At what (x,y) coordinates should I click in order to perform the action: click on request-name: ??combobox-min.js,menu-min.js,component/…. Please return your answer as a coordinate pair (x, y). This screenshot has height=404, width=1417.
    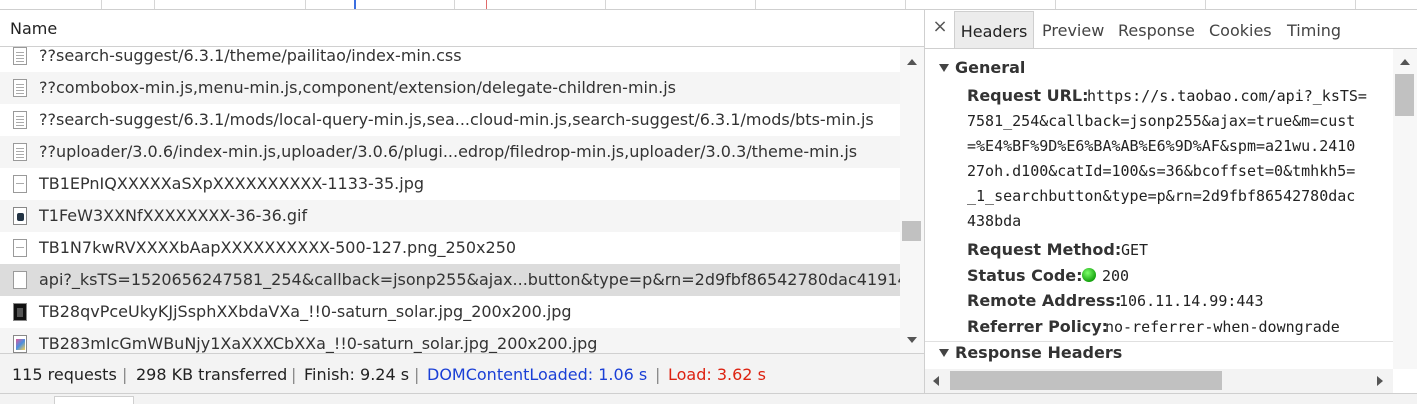
    Looking at the image, I should click on (357, 87).